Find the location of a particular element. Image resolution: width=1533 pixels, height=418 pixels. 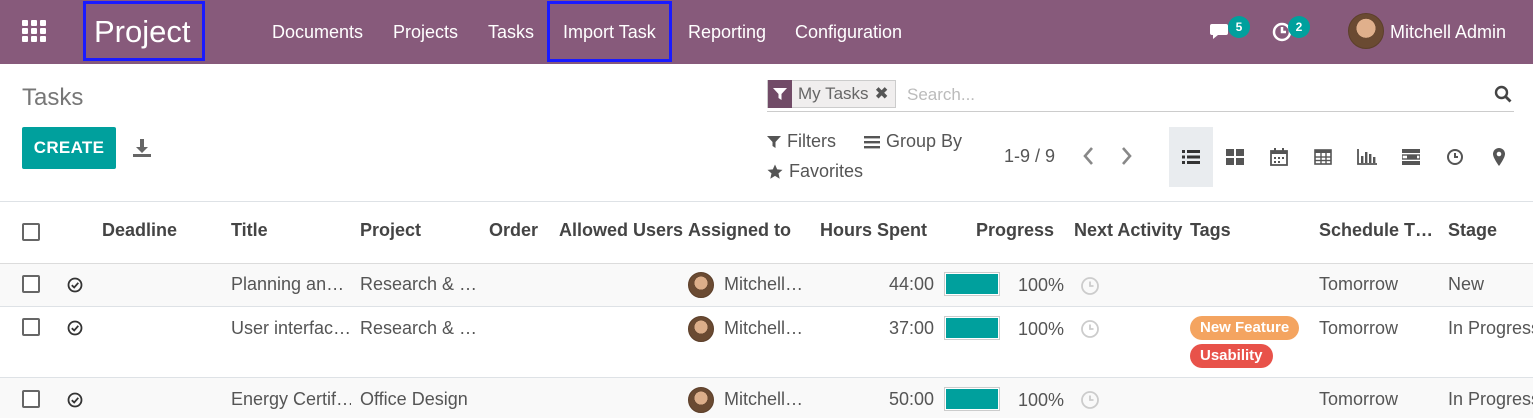

search-icon is located at coordinates (1503, 94).